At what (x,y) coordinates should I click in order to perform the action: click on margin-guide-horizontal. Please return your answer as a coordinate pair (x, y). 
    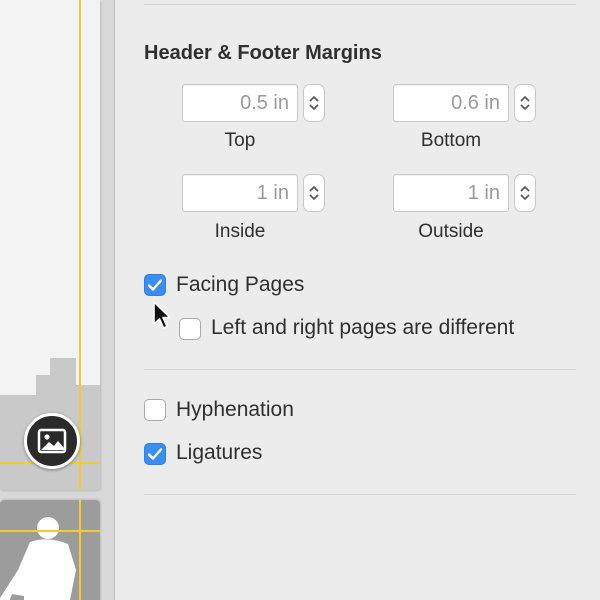
    Looking at the image, I should click on (50, 531).